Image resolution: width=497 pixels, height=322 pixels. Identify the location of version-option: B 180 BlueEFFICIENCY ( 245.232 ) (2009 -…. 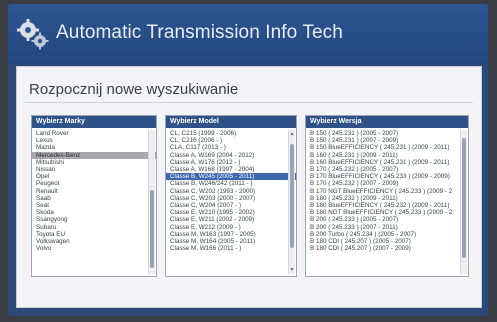
(387, 205).